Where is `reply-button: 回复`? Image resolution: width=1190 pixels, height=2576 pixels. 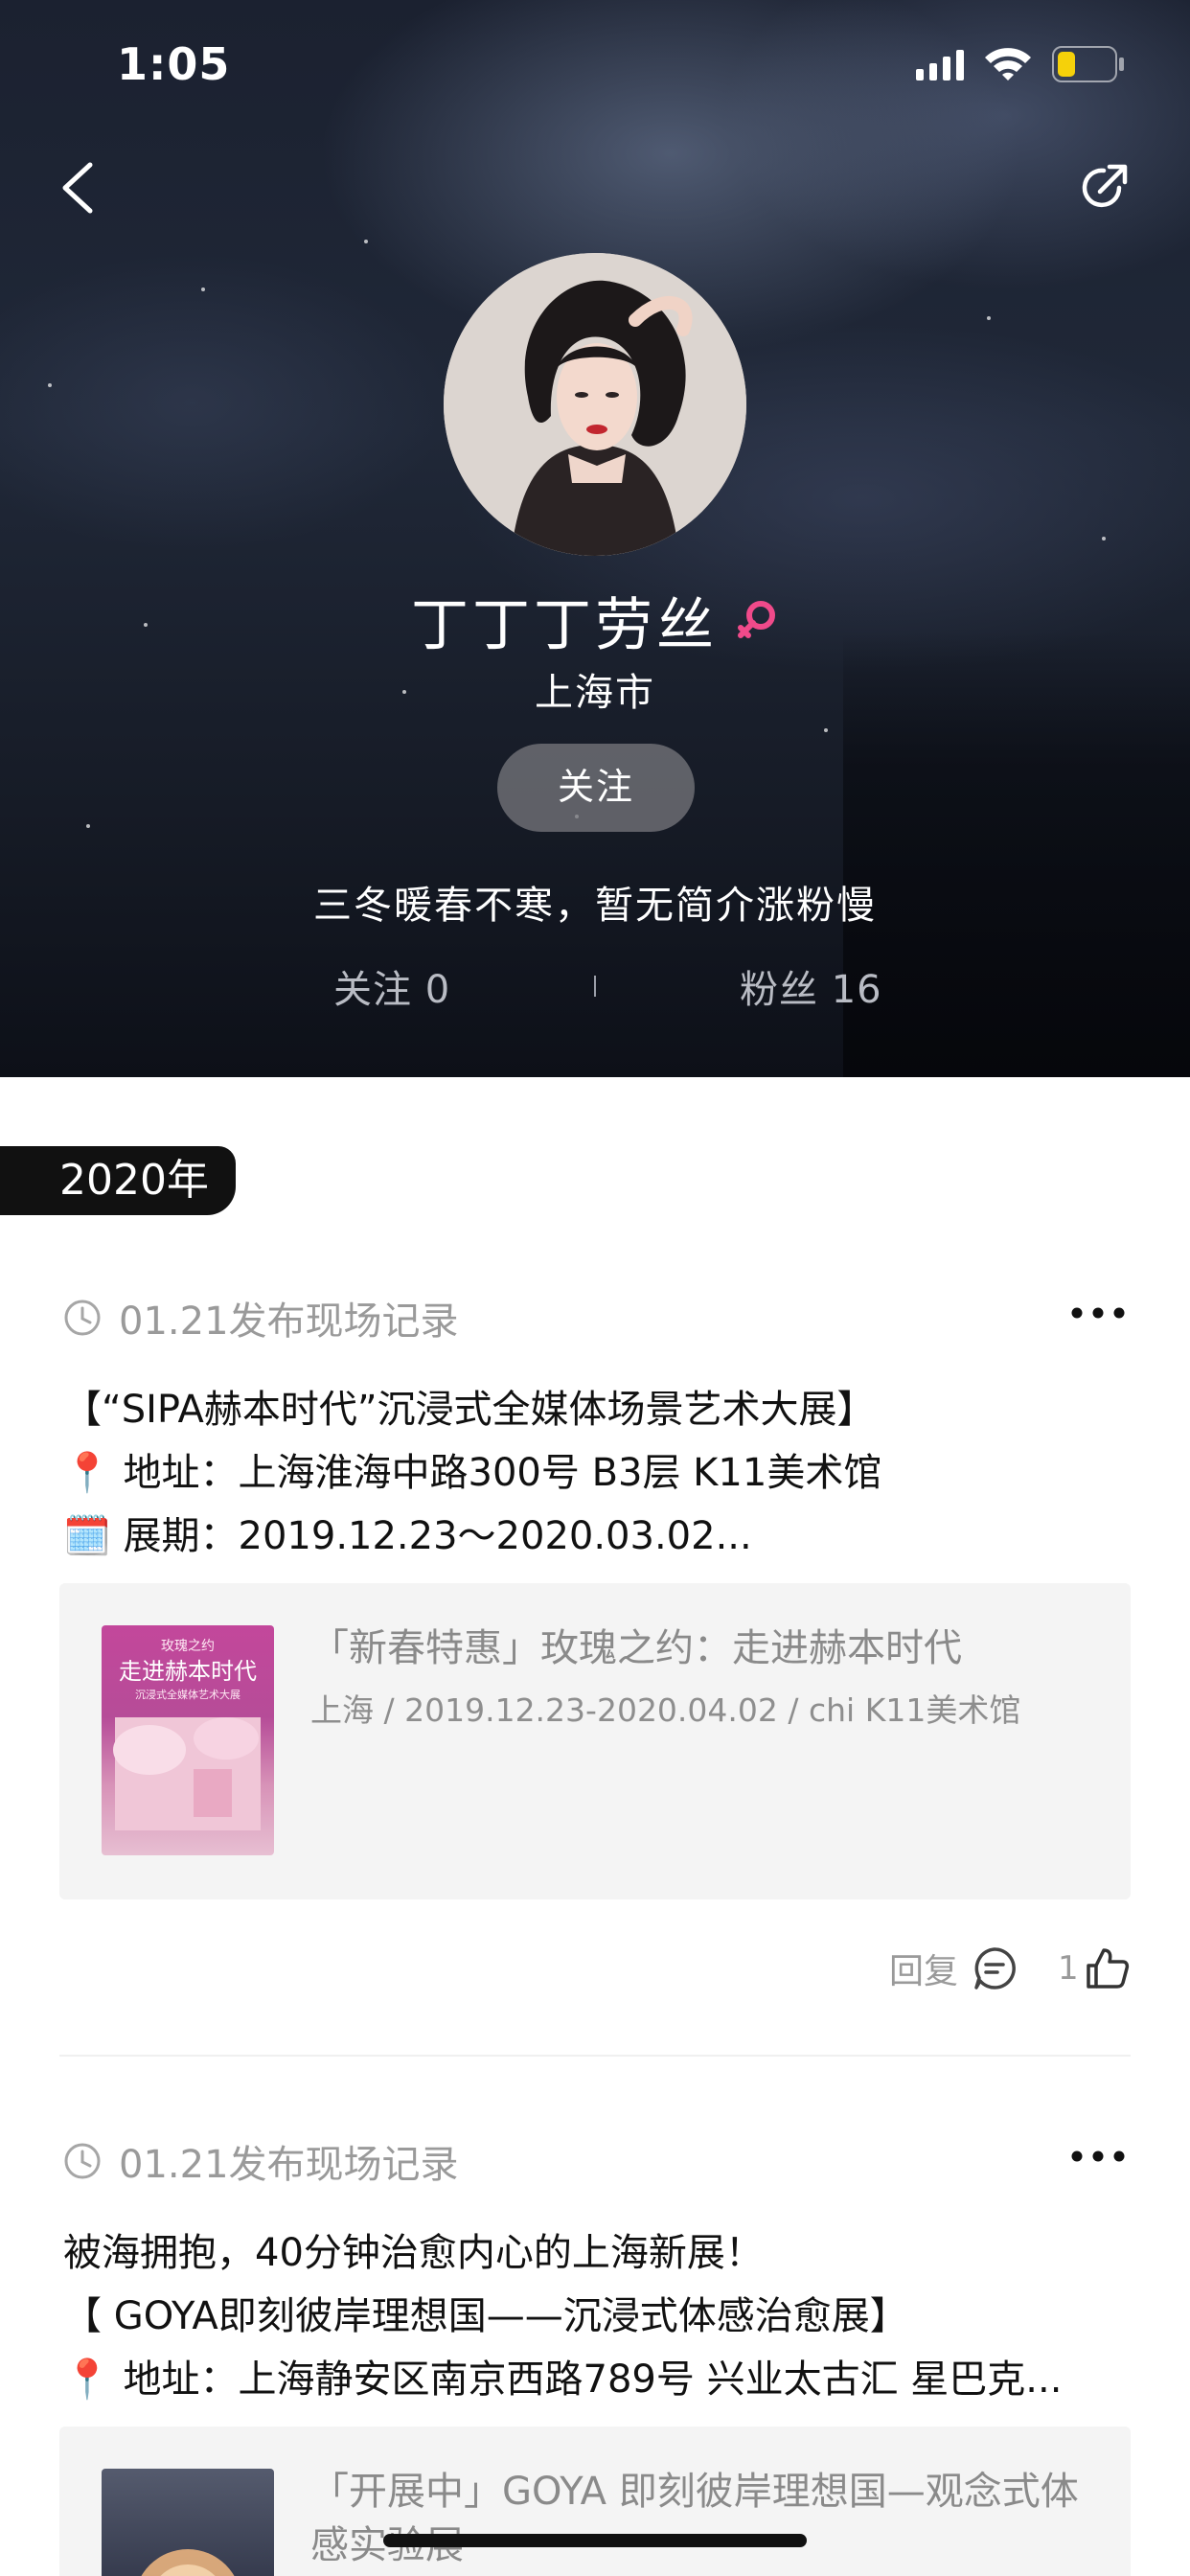 reply-button: 回复 is located at coordinates (953, 1968).